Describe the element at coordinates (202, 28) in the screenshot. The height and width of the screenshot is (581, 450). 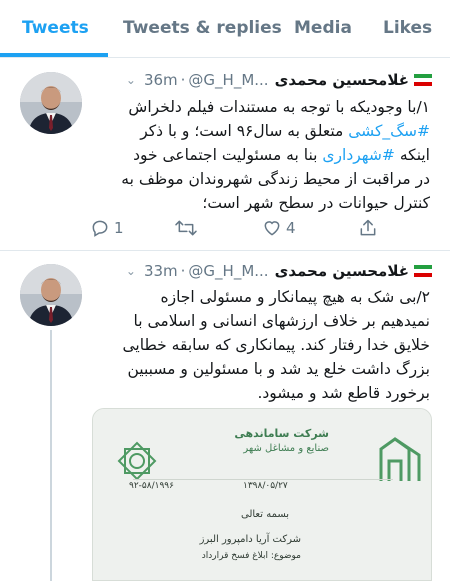
I see `tab-tweets-replies: Tweets & replies` at that location.